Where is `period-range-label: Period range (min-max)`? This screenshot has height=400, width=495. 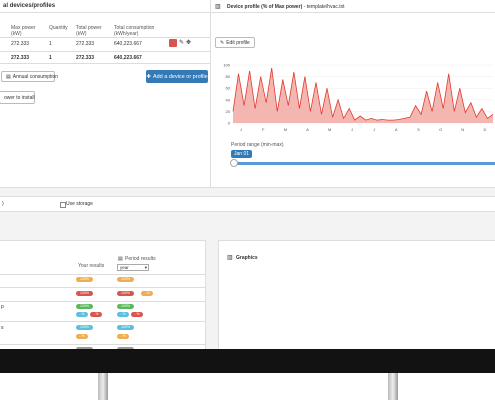 period-range-label: Period range (min-max) is located at coordinates (257, 145).